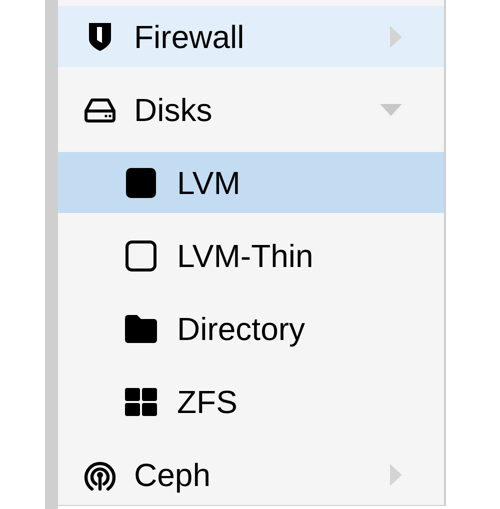 The image size is (500, 509). I want to click on square-outline-icon, so click(141, 256).